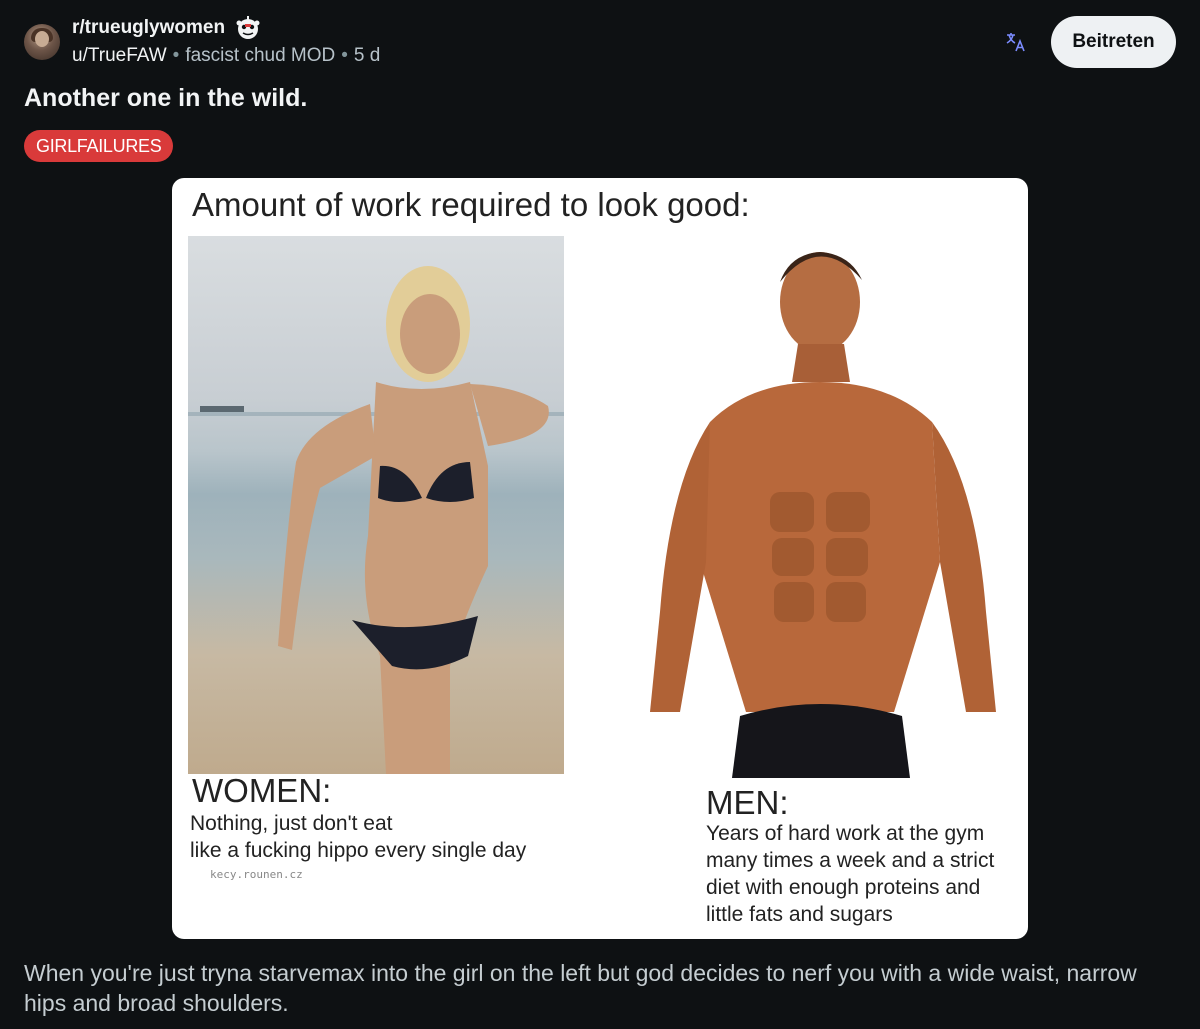  I want to click on author-row: u/TrueFAW • fascist chud MOD • 5 d, so click(226, 56).